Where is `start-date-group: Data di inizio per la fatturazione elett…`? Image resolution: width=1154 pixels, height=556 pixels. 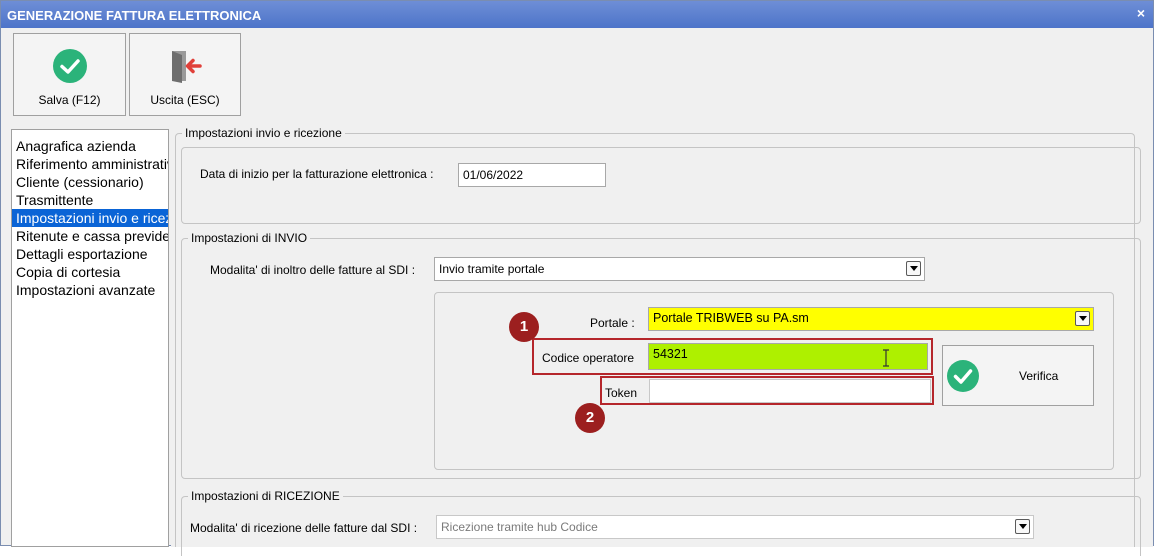 start-date-group: Data di inizio per la fatturazione elett… is located at coordinates (661, 185).